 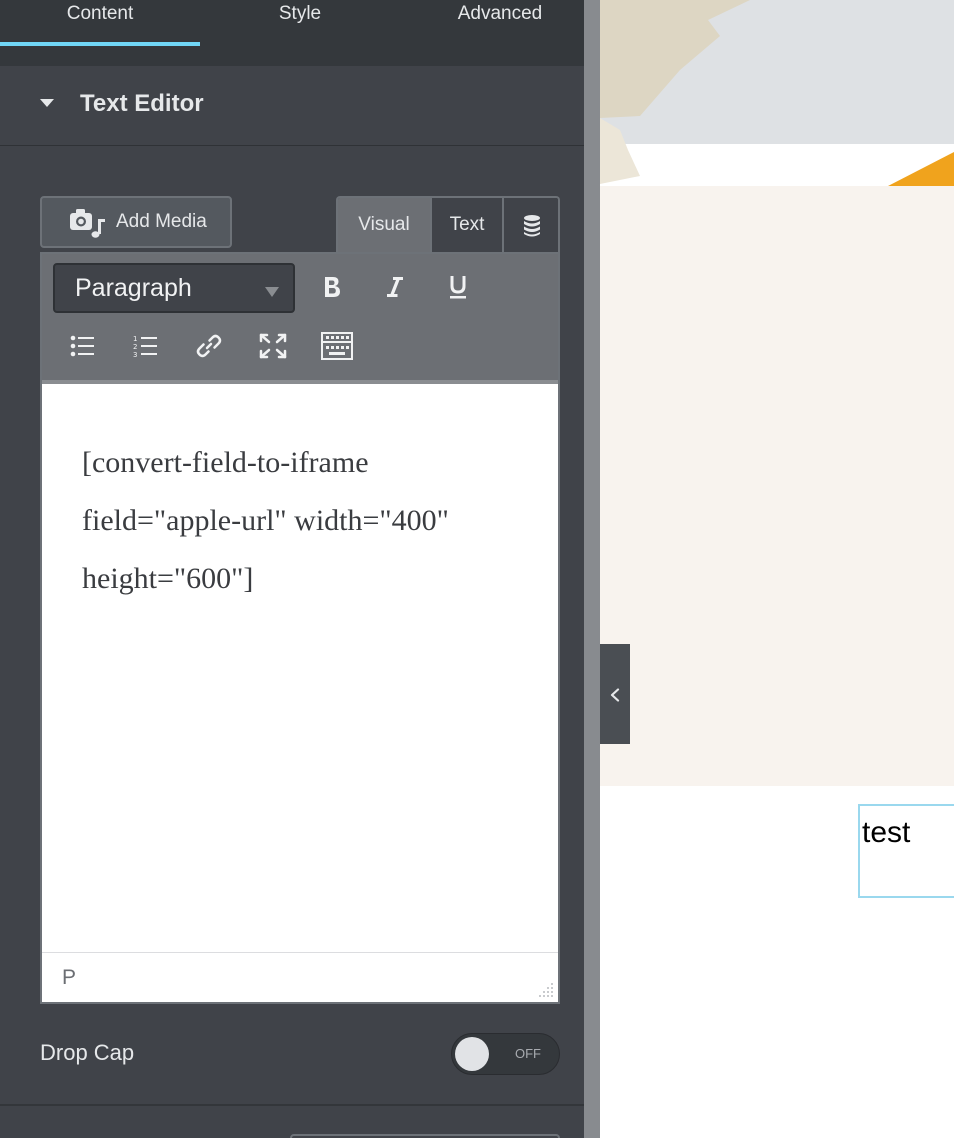 What do you see at coordinates (265, 520) in the screenshot?
I see `editor-text-line: field="apple-url" width="400"` at bounding box center [265, 520].